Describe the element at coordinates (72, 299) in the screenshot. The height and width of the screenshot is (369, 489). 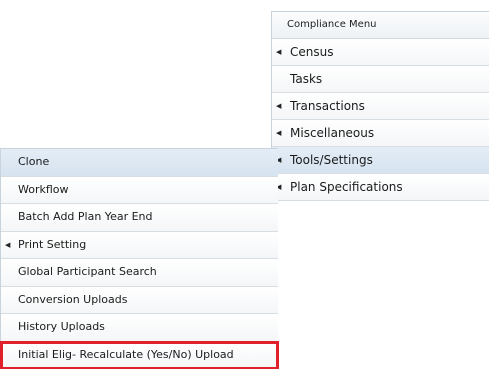
I see `menu-item-label: Conversion Uploads` at that location.